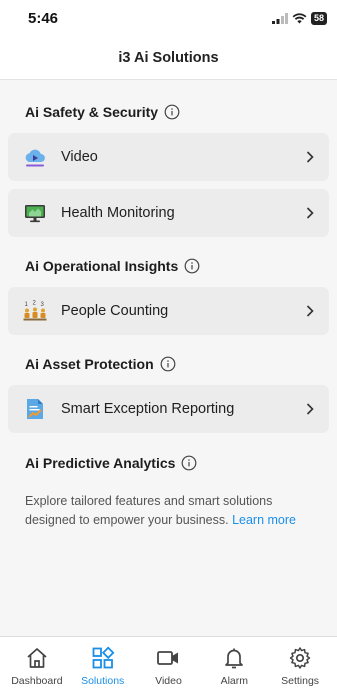 The image size is (337, 700). What do you see at coordinates (279, 18) in the screenshot?
I see `signal-icon` at bounding box center [279, 18].